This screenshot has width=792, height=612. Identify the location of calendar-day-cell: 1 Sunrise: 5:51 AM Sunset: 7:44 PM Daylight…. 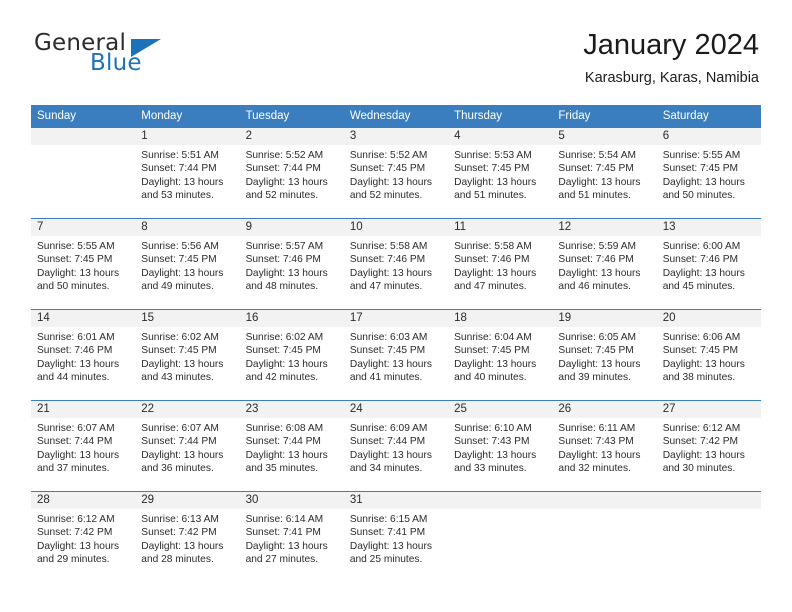
(187, 173).